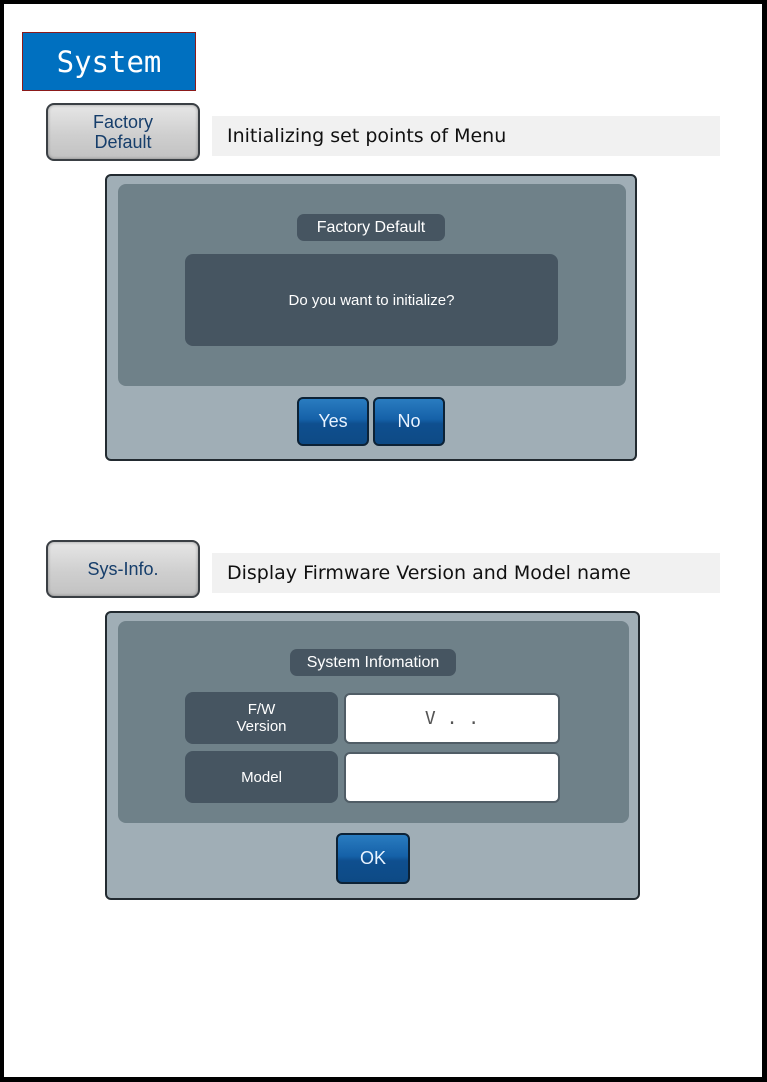  Describe the element at coordinates (452, 777) in the screenshot. I see `model-value` at that location.